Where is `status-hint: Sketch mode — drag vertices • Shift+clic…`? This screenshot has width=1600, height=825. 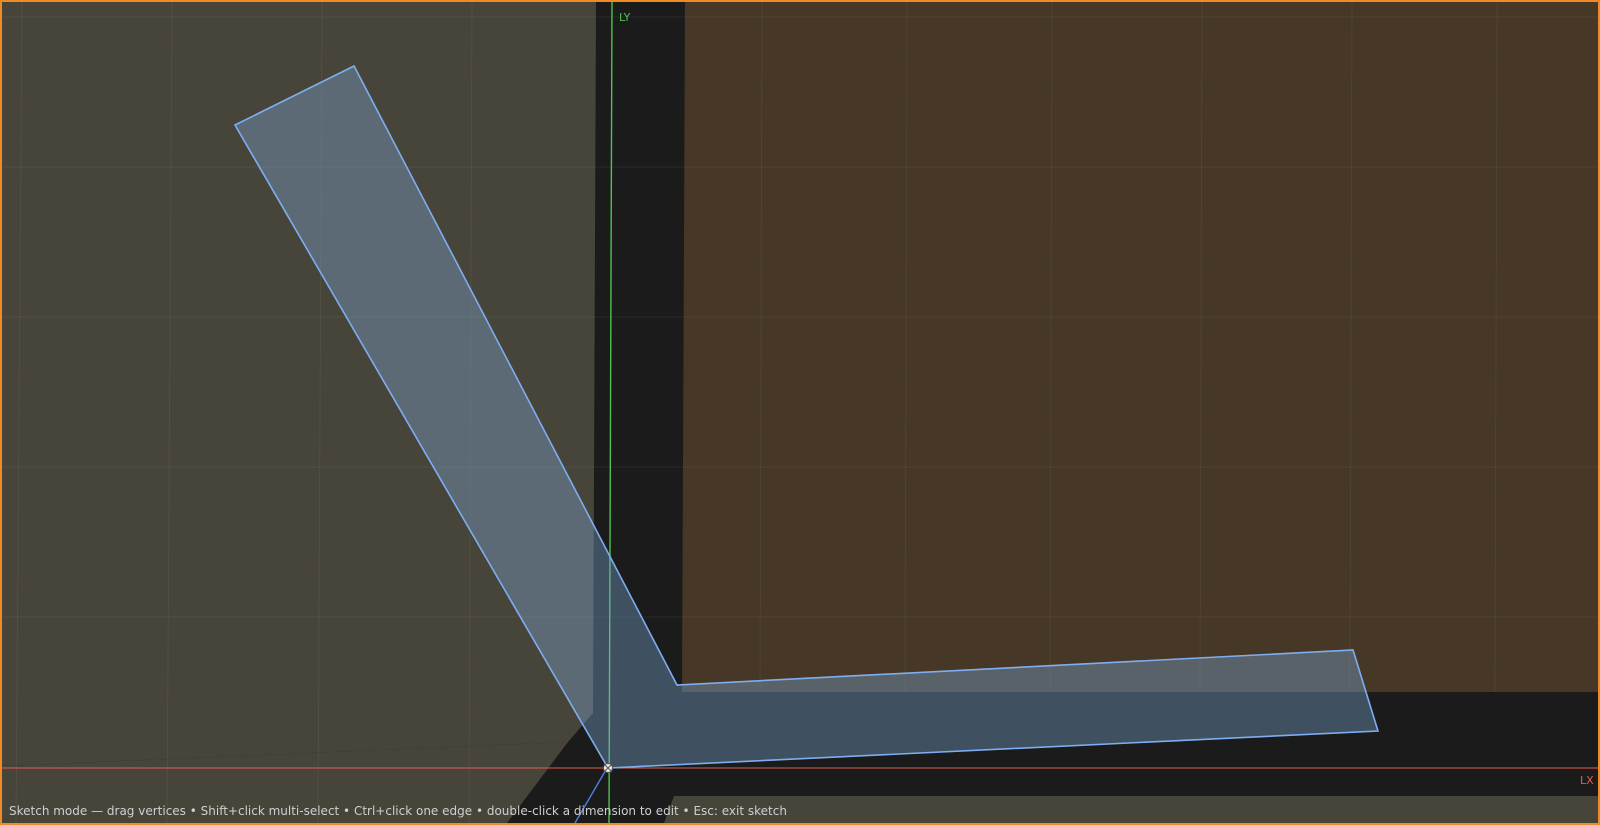 status-hint: Sketch mode — drag vertices • Shift+clic… is located at coordinates (398, 811).